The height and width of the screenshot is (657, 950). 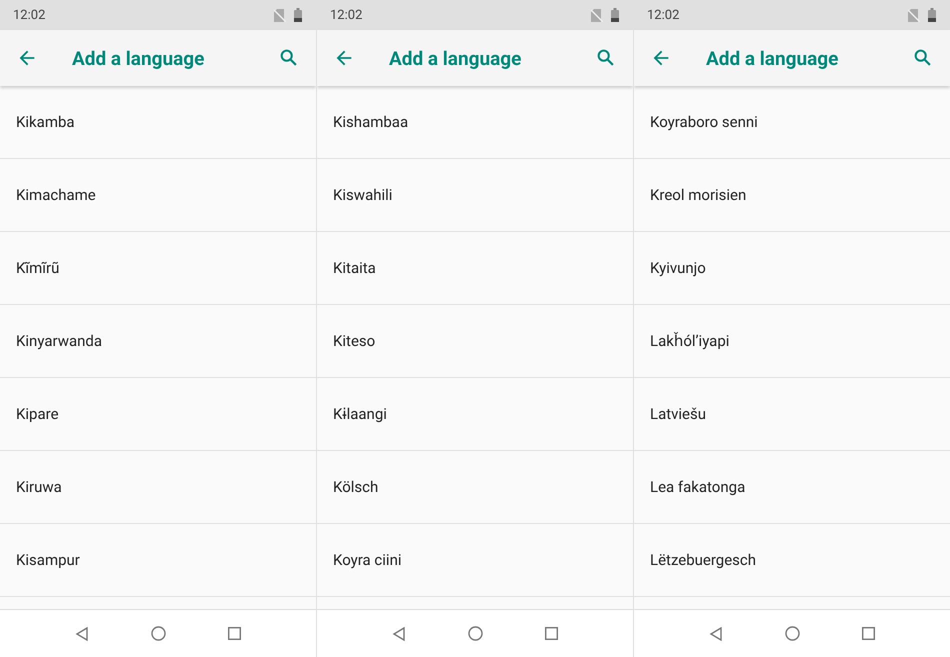 What do you see at coordinates (792, 487) in the screenshot?
I see `language-item: Lea fakatonga` at bounding box center [792, 487].